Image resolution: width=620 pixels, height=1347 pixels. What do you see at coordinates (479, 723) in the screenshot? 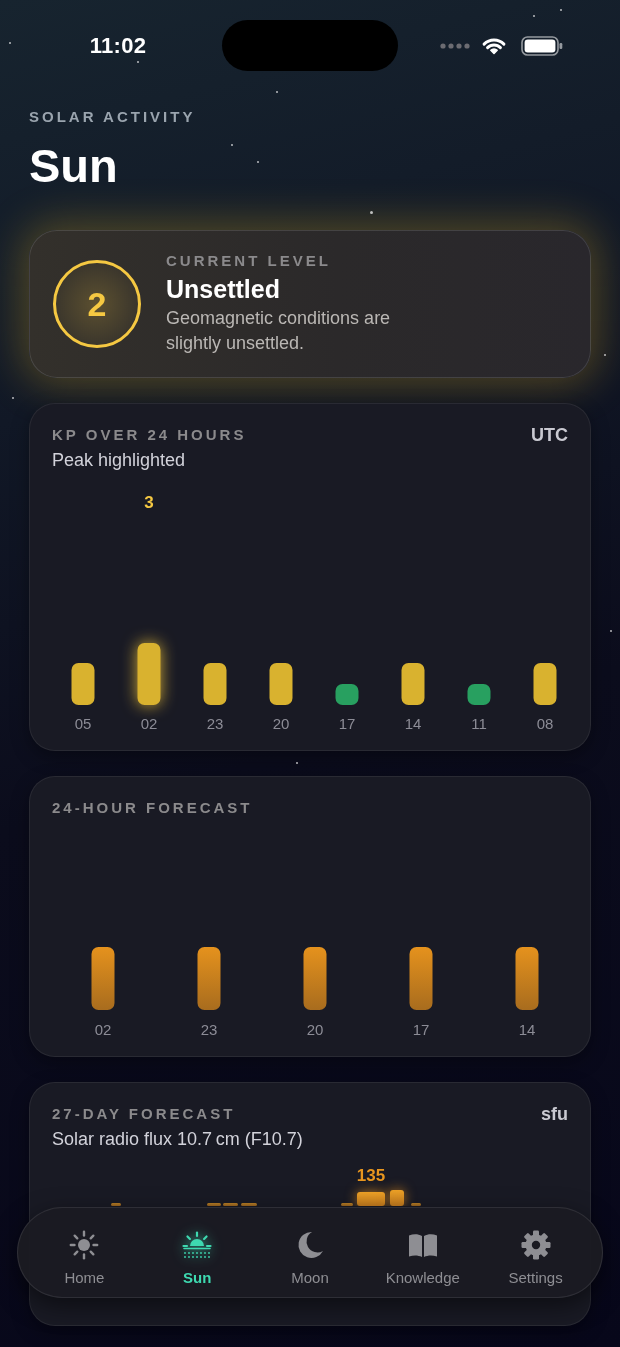
I see `hour-label: 11` at bounding box center [479, 723].